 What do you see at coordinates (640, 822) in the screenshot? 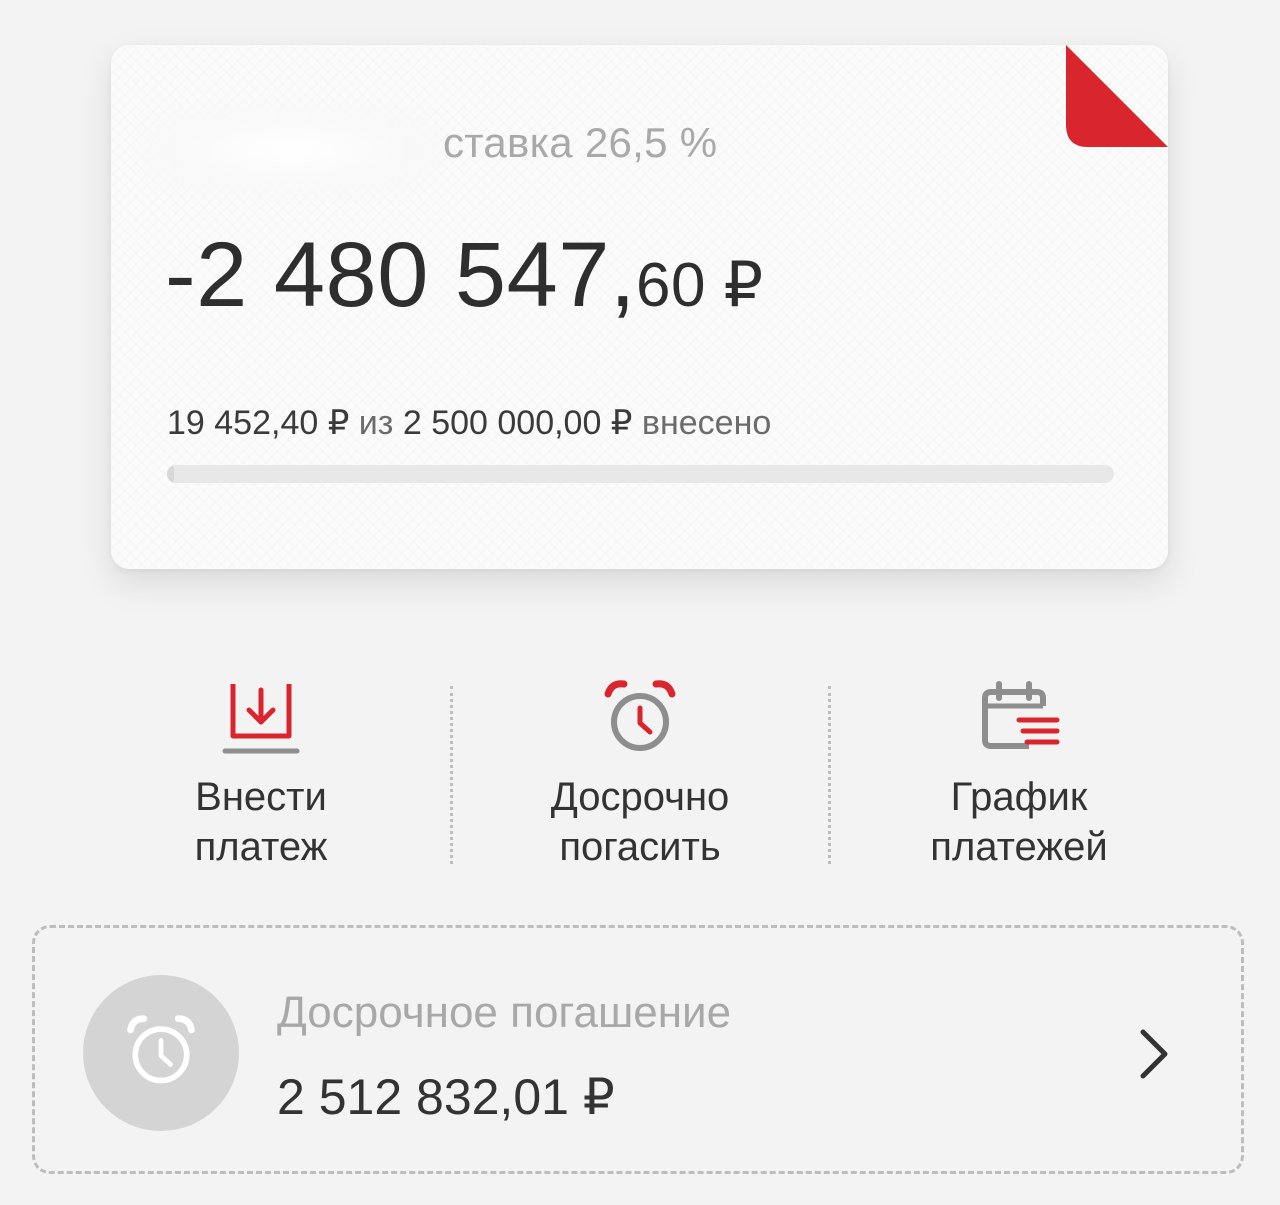
I see `early-repay-label: Досрочно погасить` at bounding box center [640, 822].